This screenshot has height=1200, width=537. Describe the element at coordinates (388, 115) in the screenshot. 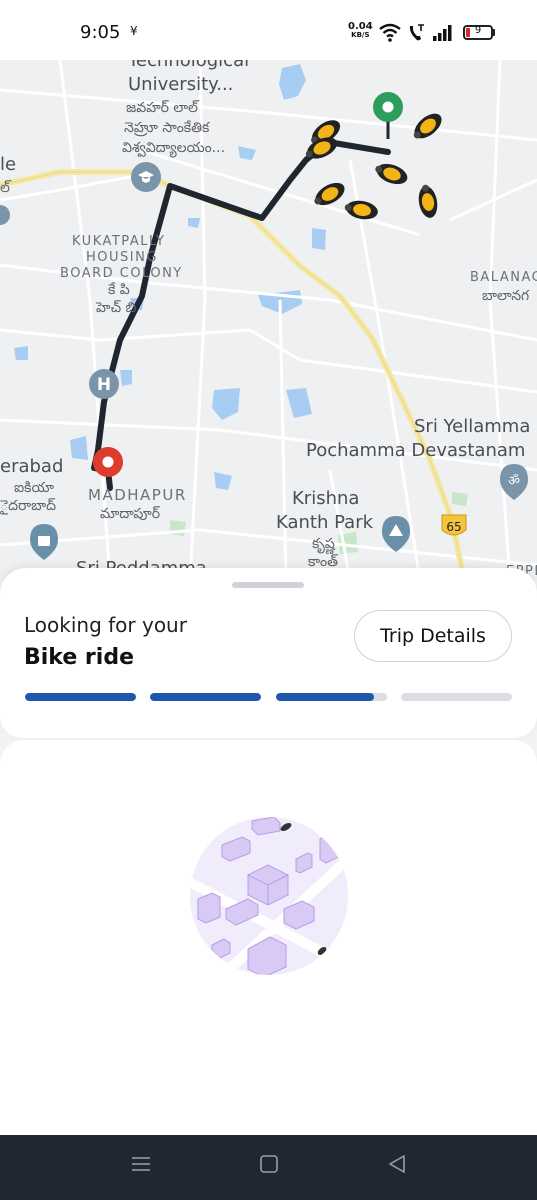

I see `pickup-pin-icon` at that location.